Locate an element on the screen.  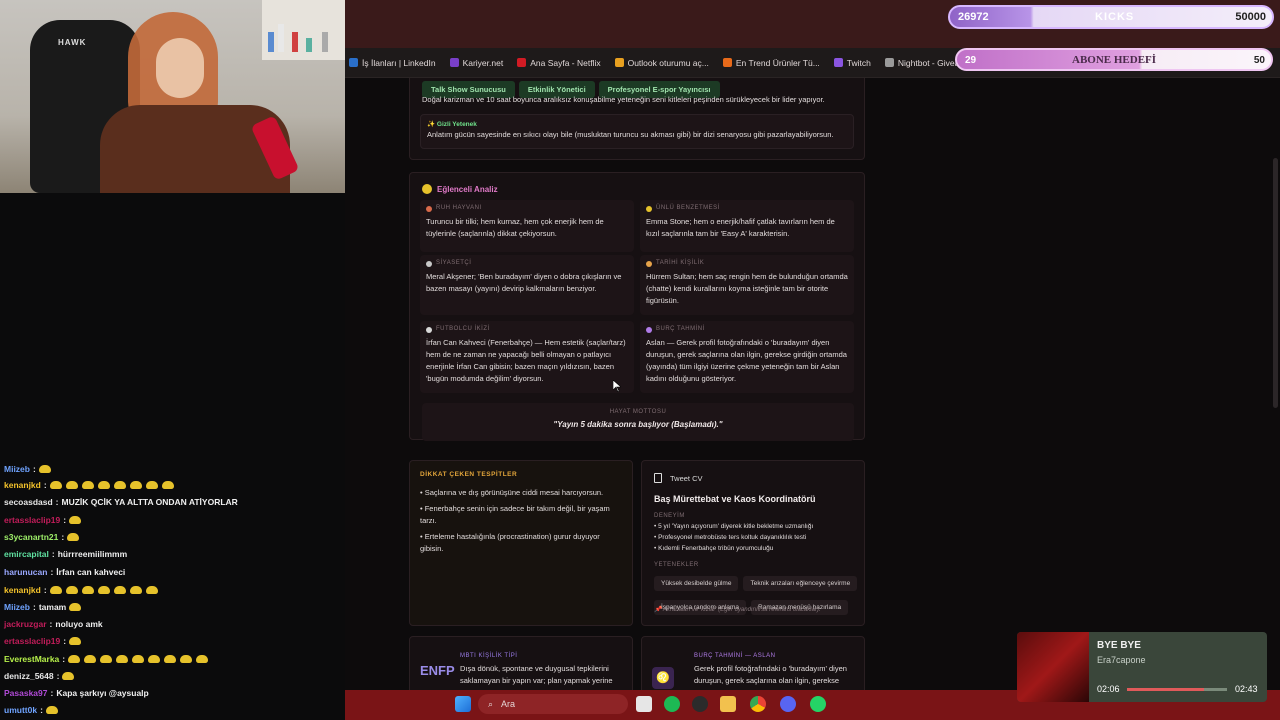
bookmark-item: İş İlanları | LinkedIn is located at coordinates (392, 63).